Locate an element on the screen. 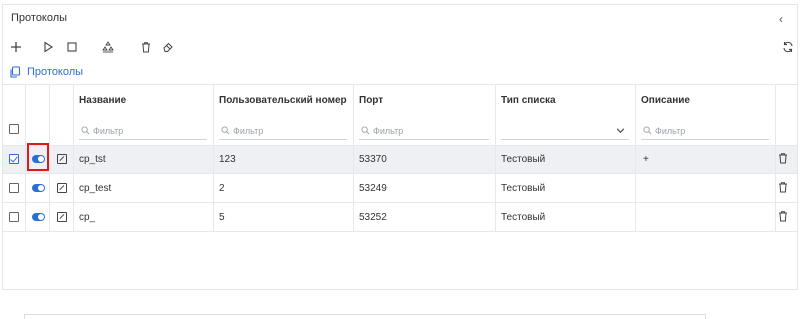 The height and width of the screenshot is (319, 800). stop-icon is located at coordinates (72, 47).